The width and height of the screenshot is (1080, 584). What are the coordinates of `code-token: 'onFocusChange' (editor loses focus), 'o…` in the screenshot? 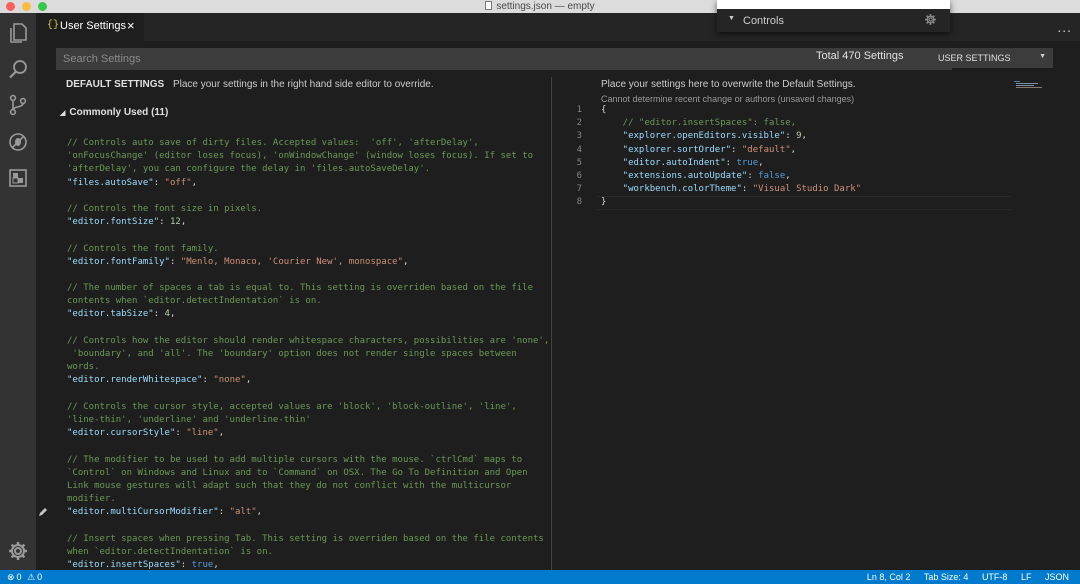 It's located at (300, 156).